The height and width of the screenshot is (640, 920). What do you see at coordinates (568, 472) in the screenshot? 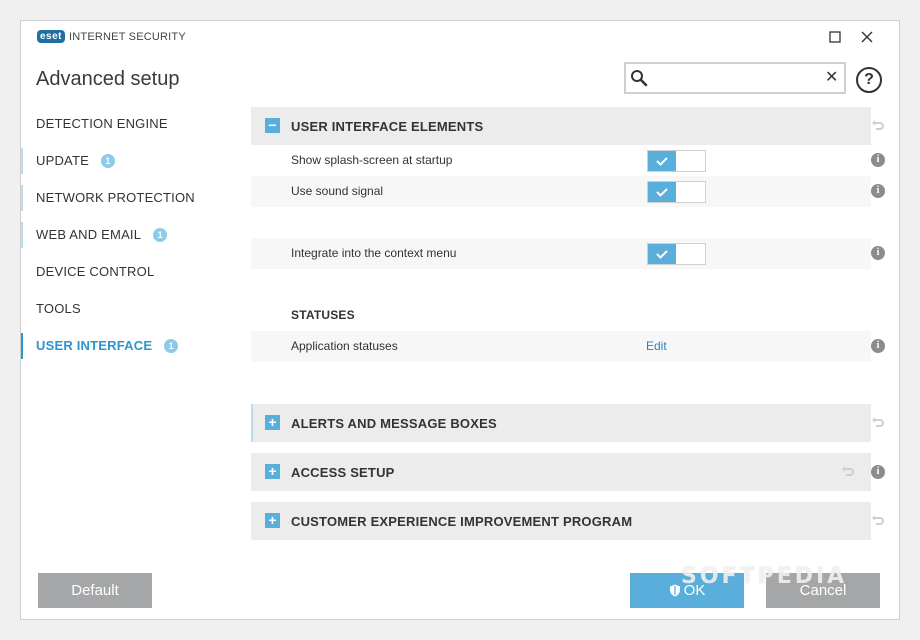
I see `section-access-setup: + ACCESS SETUP i` at bounding box center [568, 472].